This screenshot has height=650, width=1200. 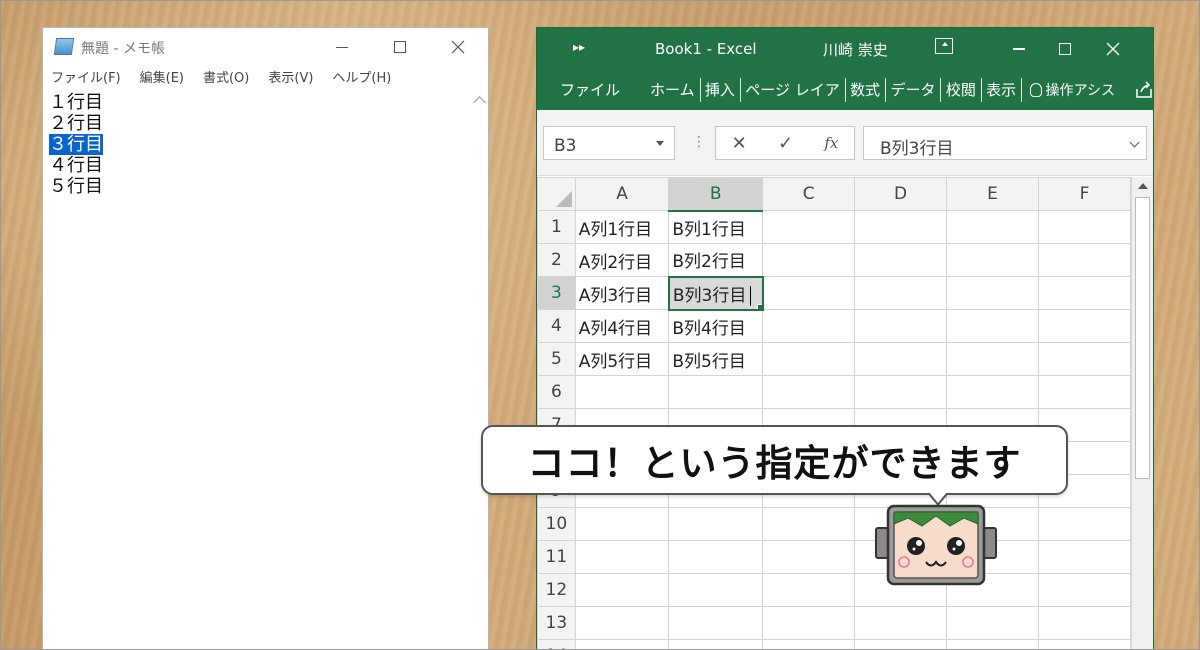 I want to click on row-header: 1, so click(x=556, y=227).